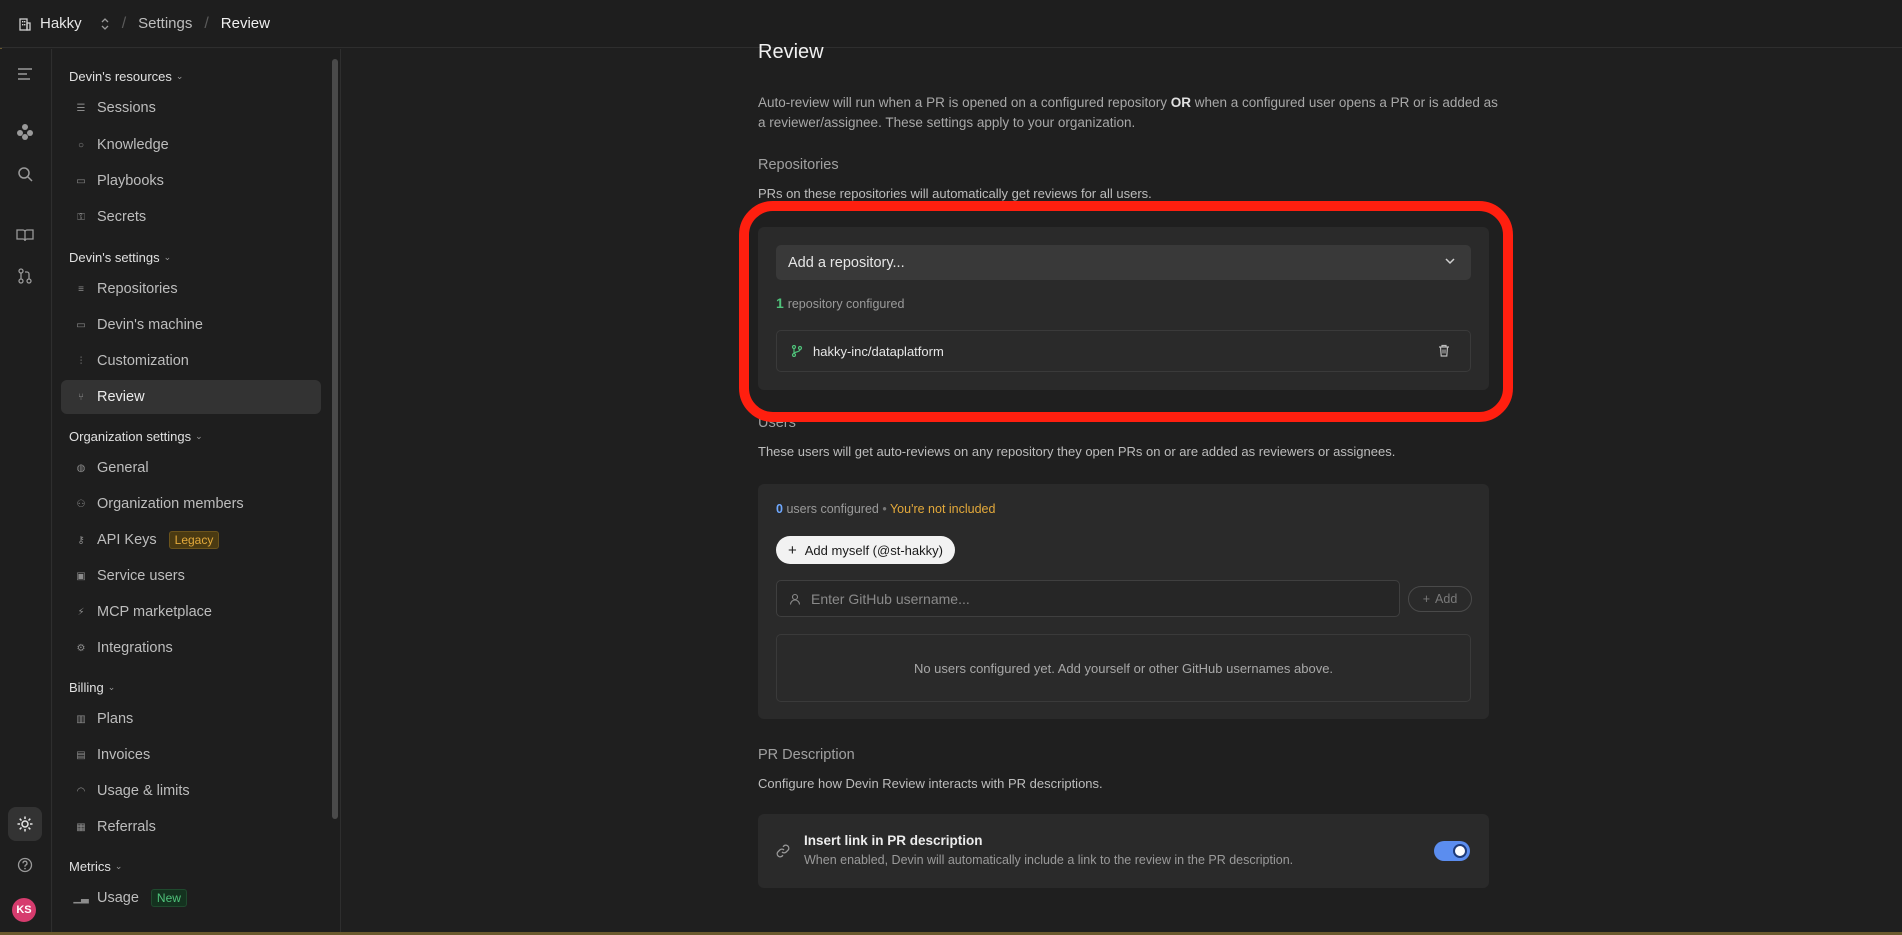 The width and height of the screenshot is (1902, 935). What do you see at coordinates (1446, 599) in the screenshot?
I see `add-label: Add` at bounding box center [1446, 599].